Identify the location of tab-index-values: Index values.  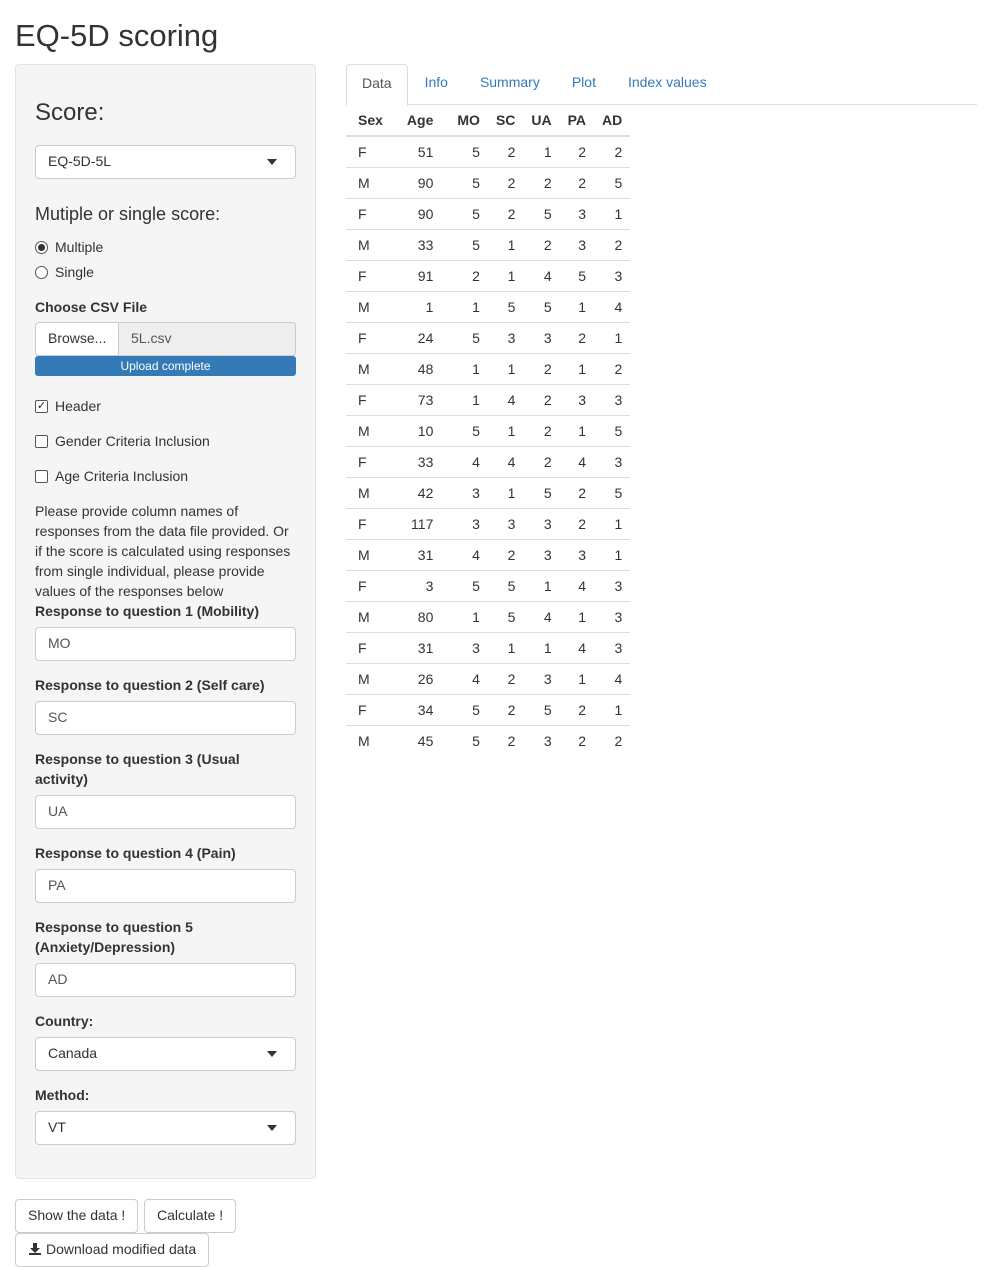
(667, 84).